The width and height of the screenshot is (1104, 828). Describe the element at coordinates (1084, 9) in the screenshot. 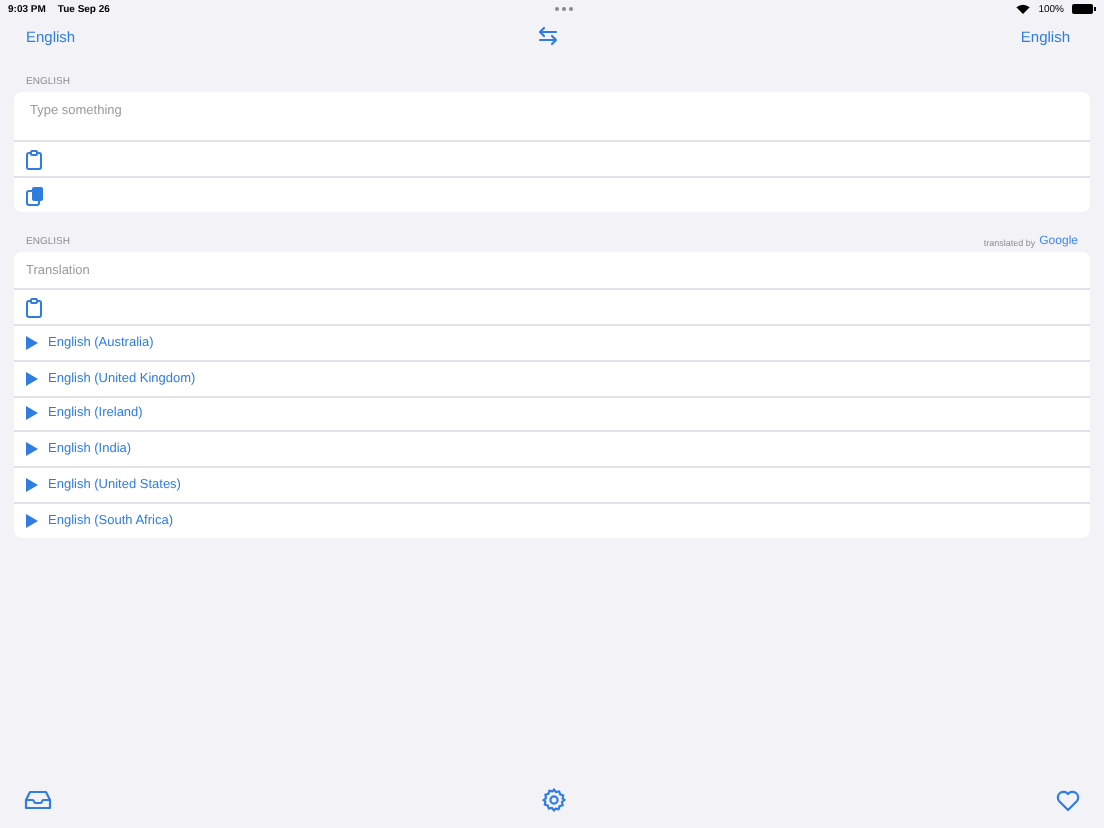

I see `battery-icon` at that location.